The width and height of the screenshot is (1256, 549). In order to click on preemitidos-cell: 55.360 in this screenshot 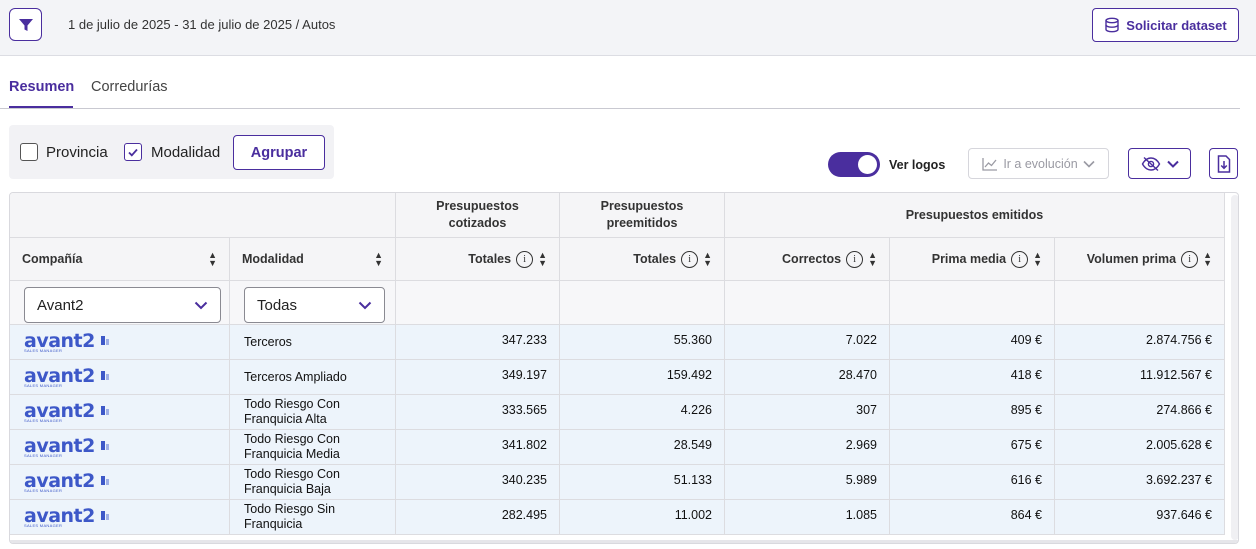, I will do `click(642, 342)`.